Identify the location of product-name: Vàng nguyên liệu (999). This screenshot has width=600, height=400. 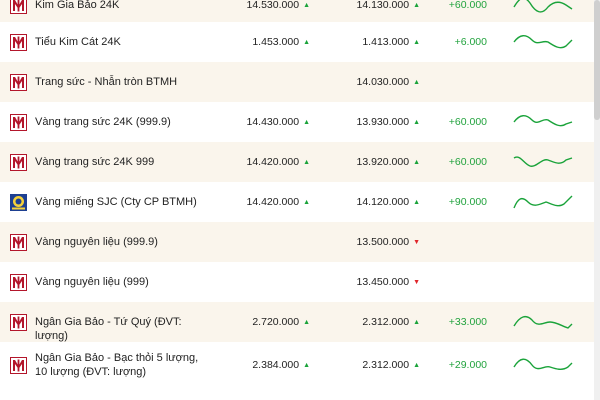
(92, 282).